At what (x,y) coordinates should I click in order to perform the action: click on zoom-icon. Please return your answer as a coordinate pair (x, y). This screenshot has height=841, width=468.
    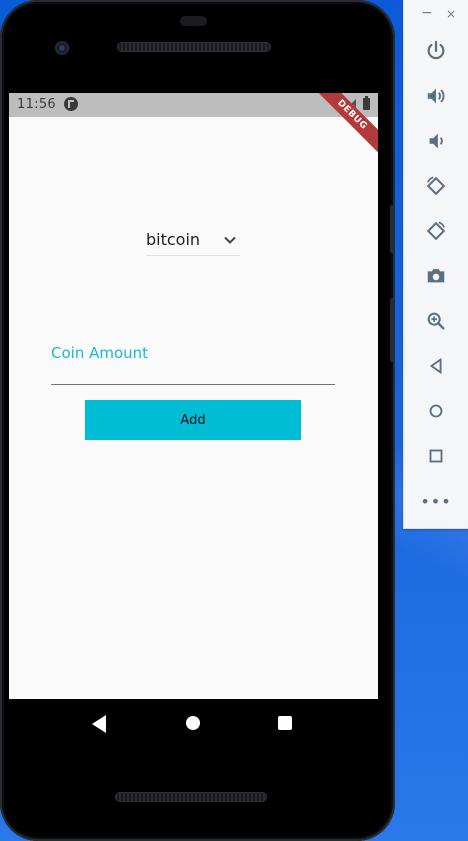
    Looking at the image, I should click on (436, 321).